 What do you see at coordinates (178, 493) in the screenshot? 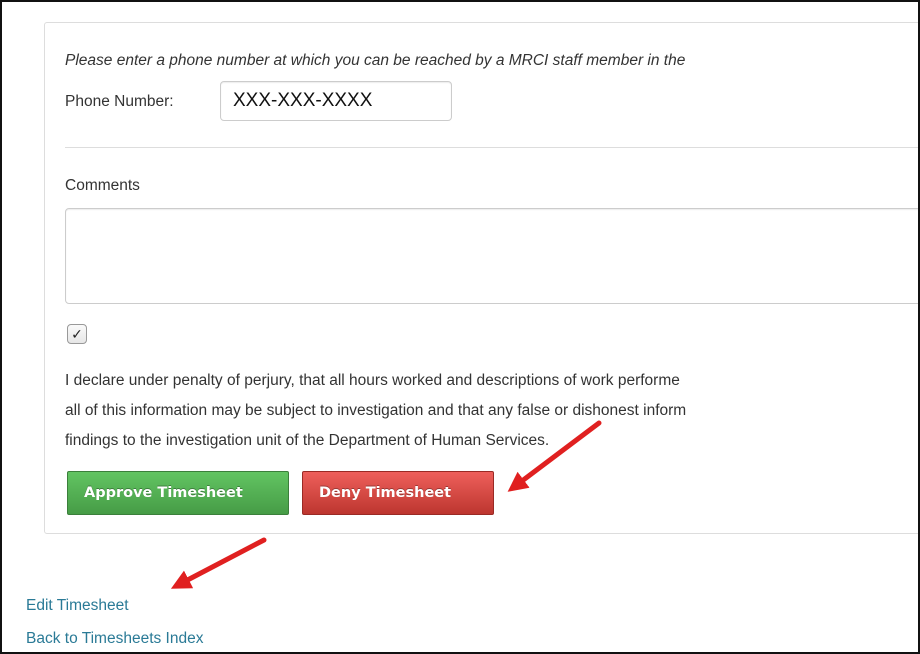
I see `approve-timesheet-button: Approve Timesheet` at bounding box center [178, 493].